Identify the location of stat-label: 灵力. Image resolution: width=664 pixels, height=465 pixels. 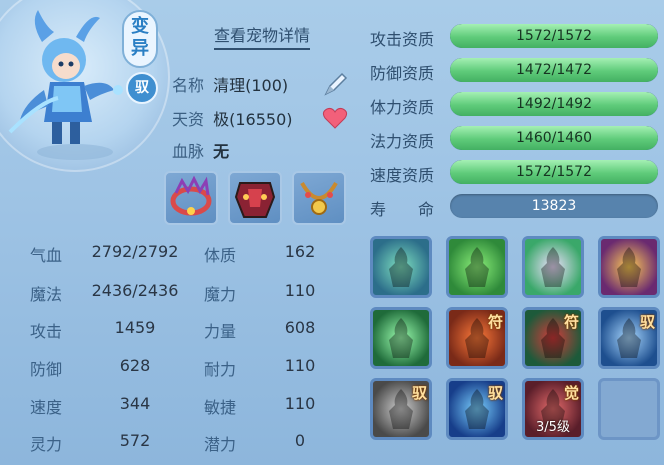
(46, 444).